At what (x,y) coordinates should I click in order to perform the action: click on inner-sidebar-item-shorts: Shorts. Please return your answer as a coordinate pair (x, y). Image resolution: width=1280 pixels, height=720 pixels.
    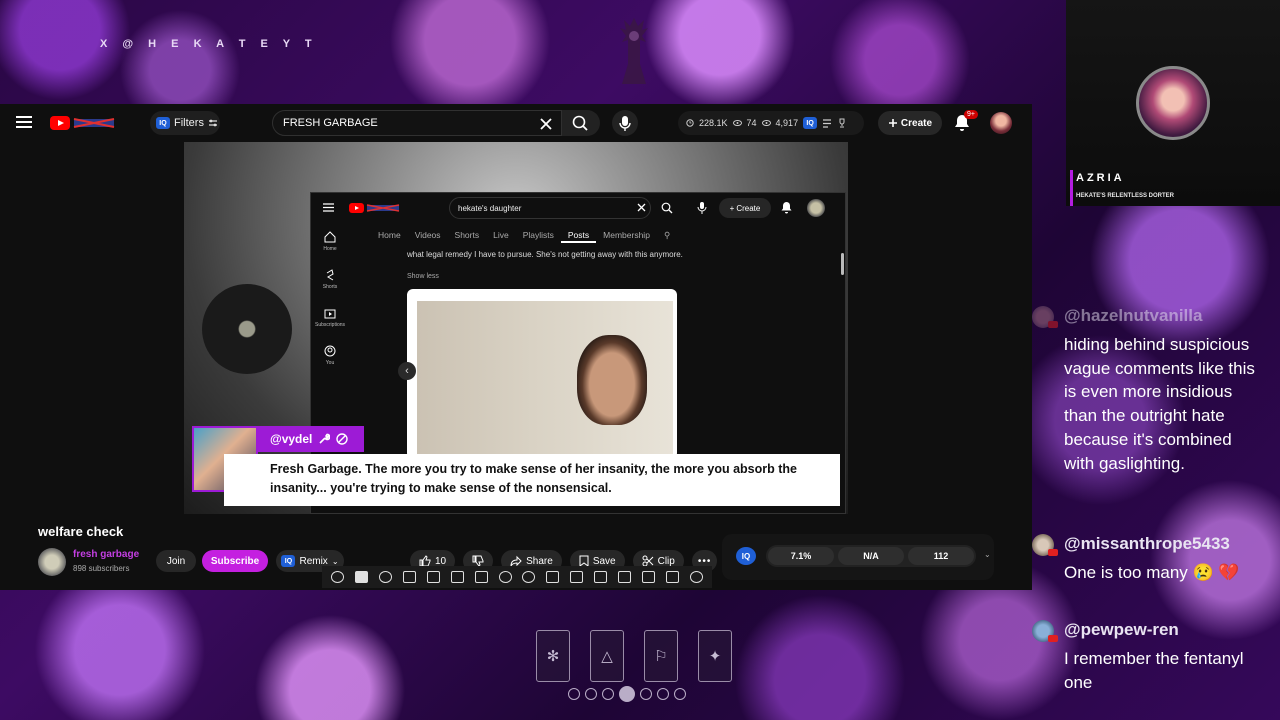
    Looking at the image, I should click on (330, 279).